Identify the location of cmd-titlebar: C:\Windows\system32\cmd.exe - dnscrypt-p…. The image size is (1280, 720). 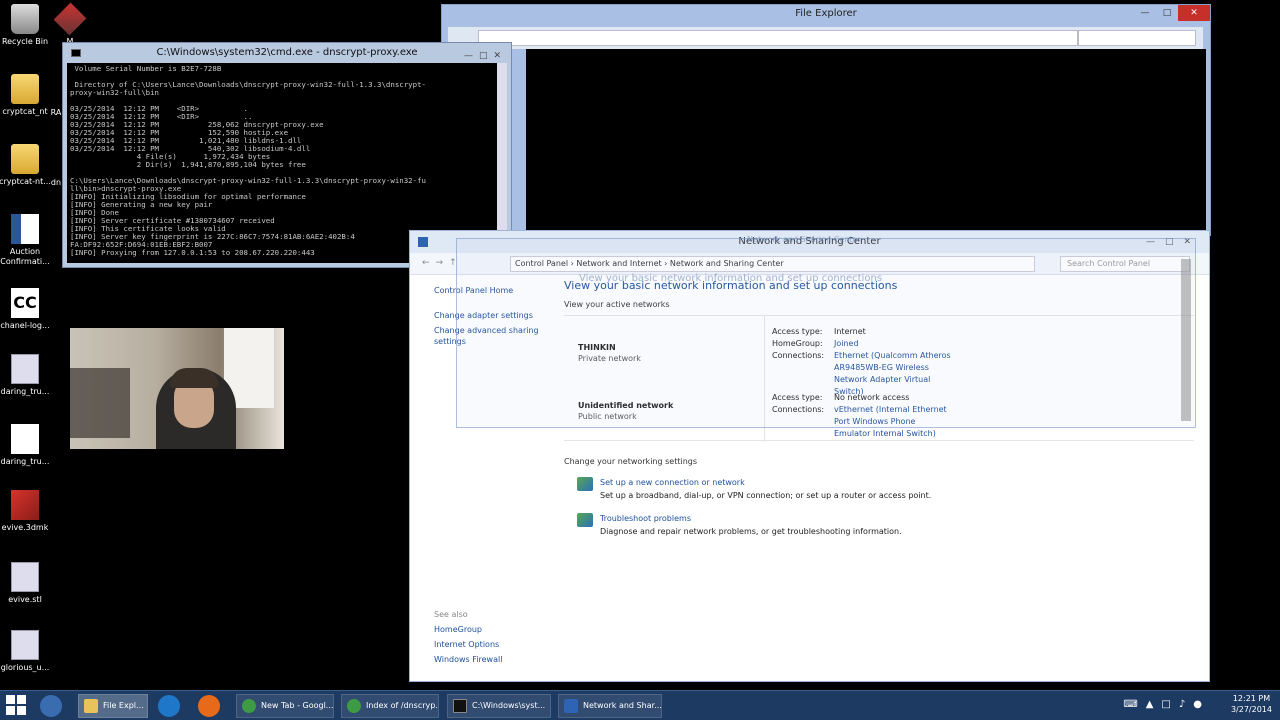
(287, 53).